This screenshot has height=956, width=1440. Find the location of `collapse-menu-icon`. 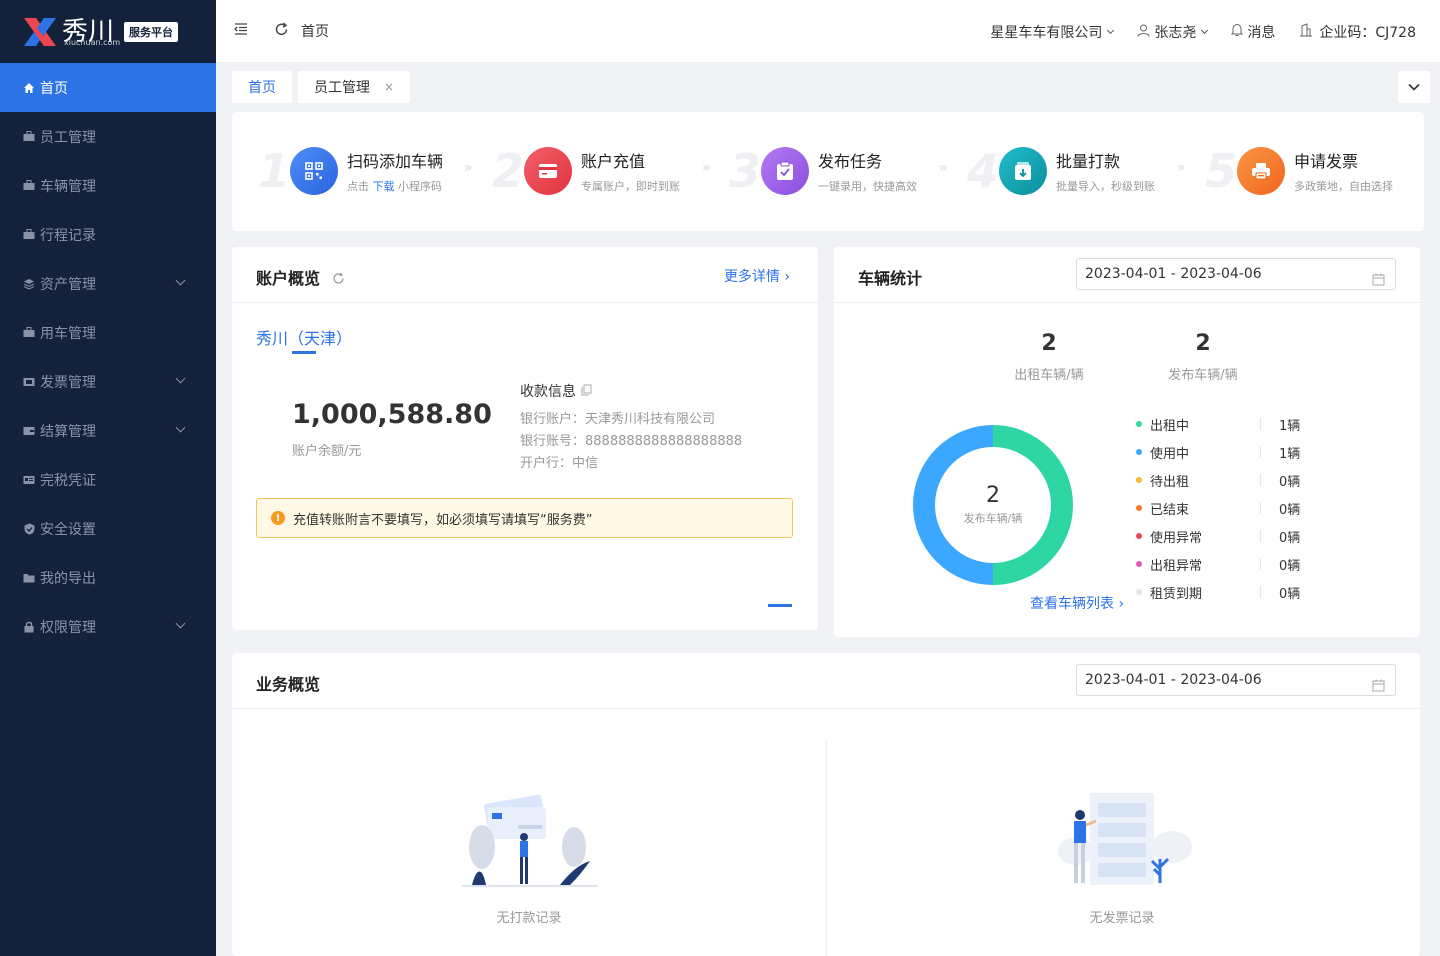

collapse-menu-icon is located at coordinates (241, 31).